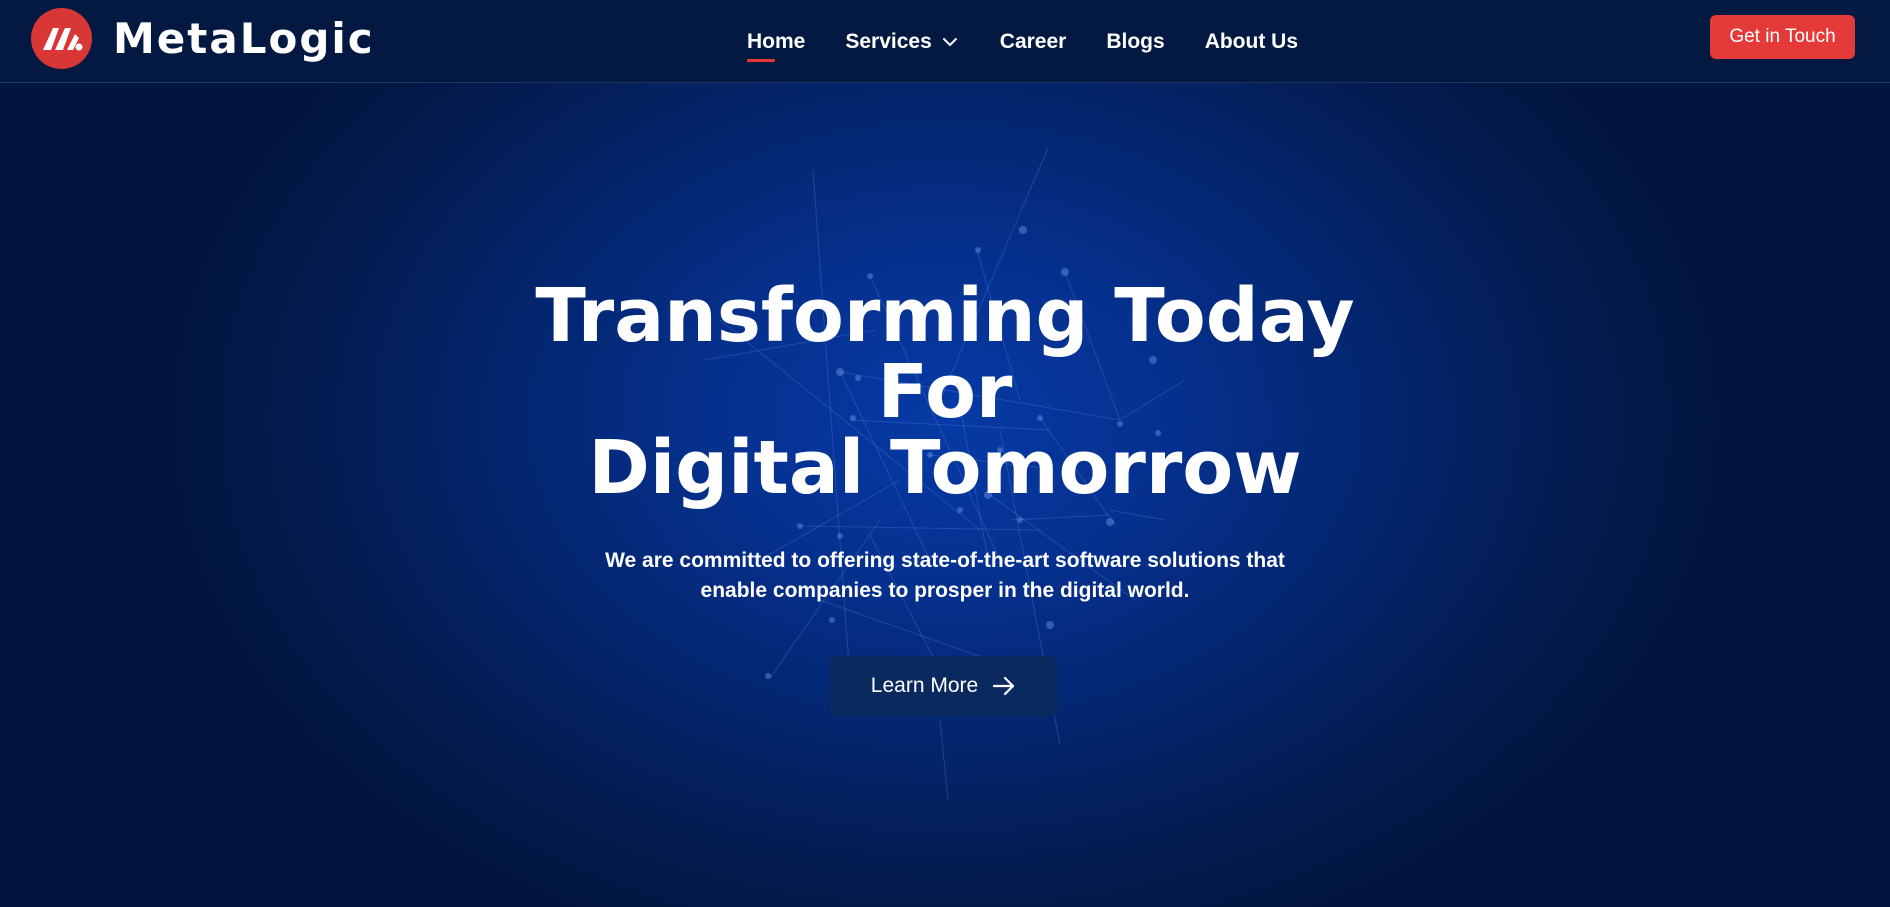 The height and width of the screenshot is (907, 1890). I want to click on nav-about-us: About Us, so click(1251, 42).